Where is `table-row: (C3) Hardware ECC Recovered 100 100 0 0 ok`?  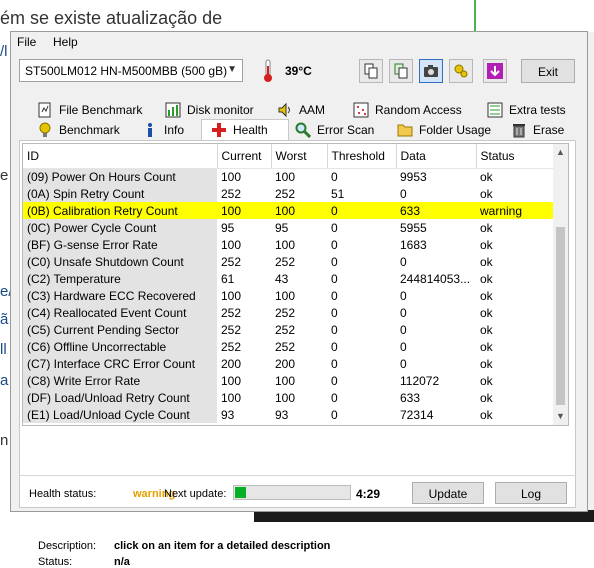 table-row: (C3) Hardware ECC Recovered 100 100 0 0 ok is located at coordinates (288, 295).